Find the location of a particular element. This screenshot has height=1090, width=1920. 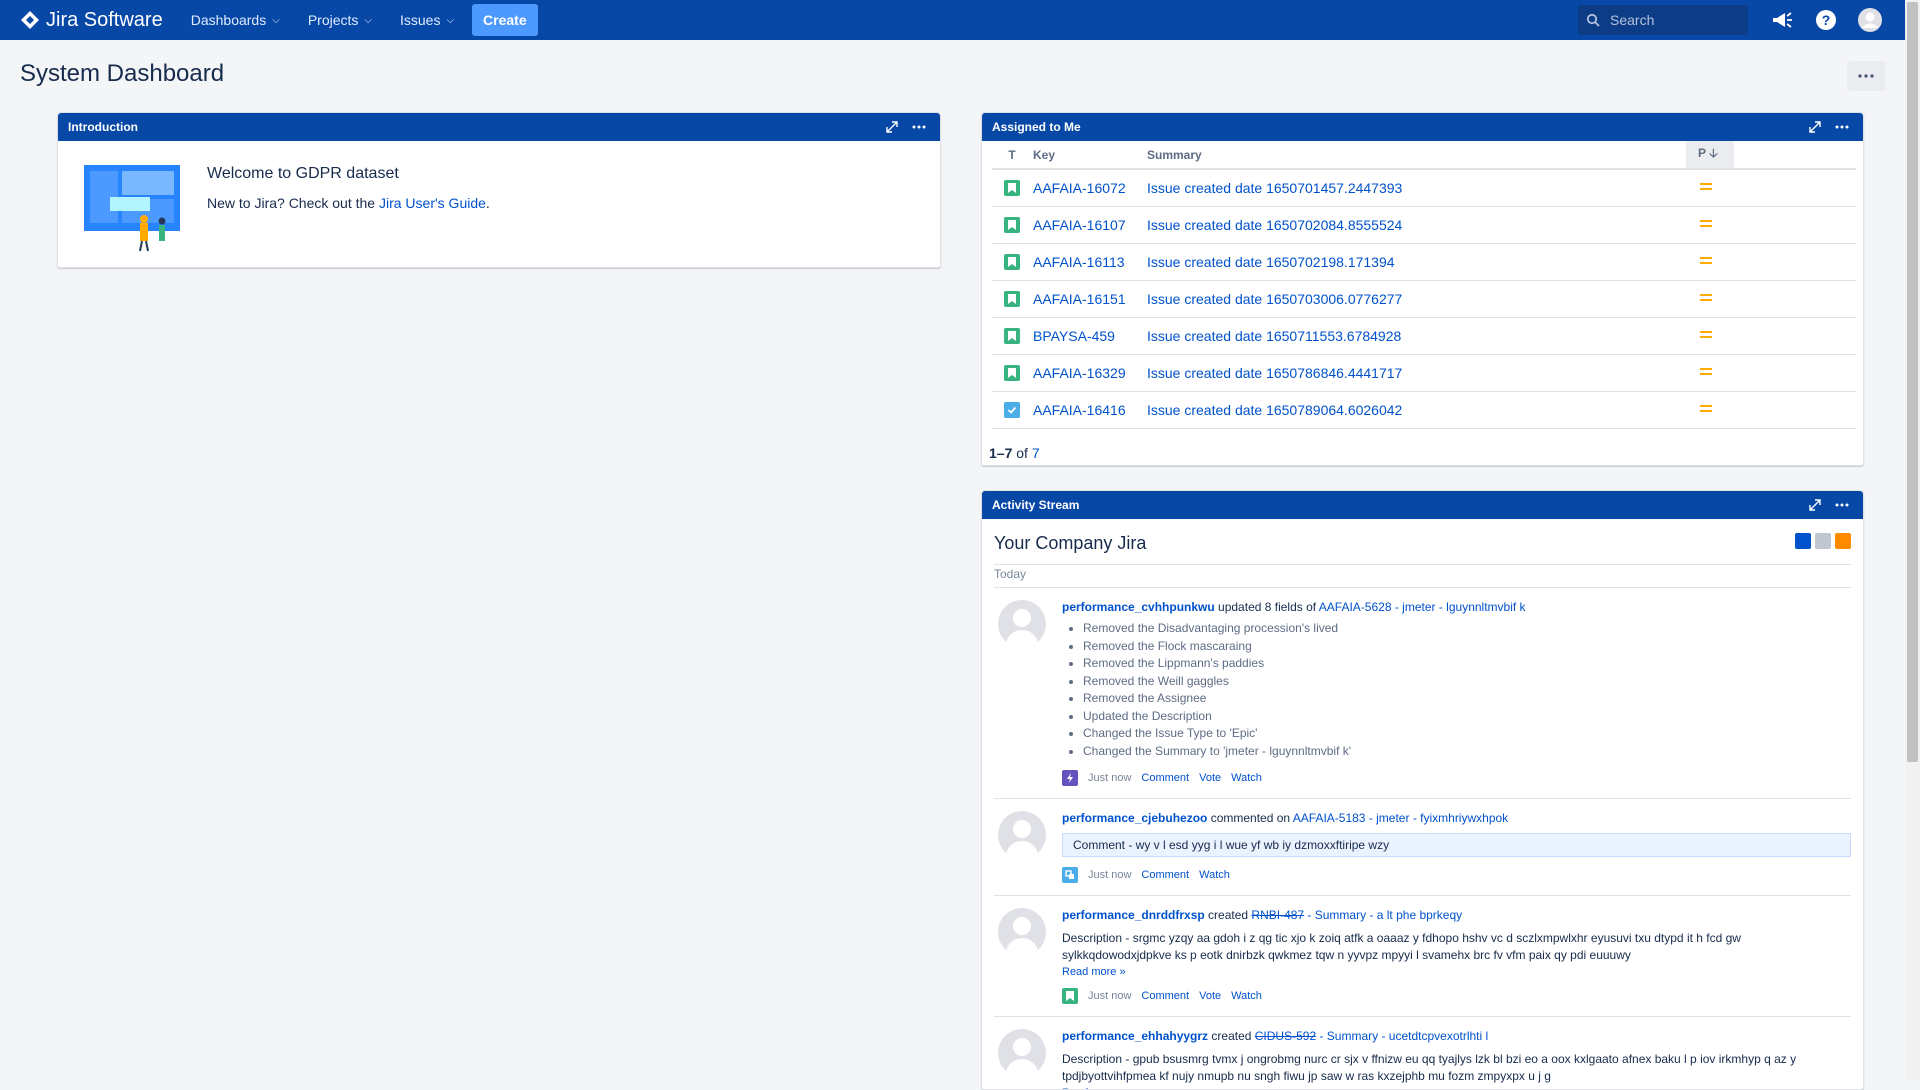

issue-target-link: AAFAIA-5183 - jmeter - fyixmhriywxhpok is located at coordinates (1400, 818).